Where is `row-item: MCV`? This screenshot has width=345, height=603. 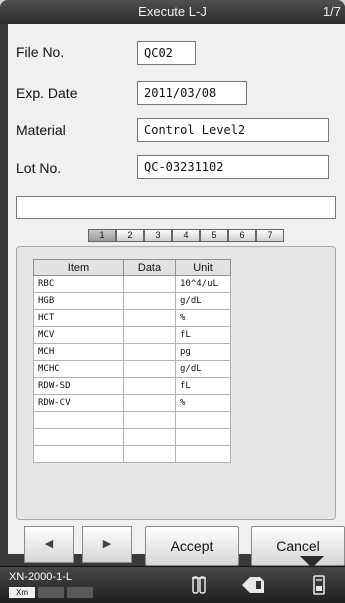
row-item: MCV is located at coordinates (78, 335).